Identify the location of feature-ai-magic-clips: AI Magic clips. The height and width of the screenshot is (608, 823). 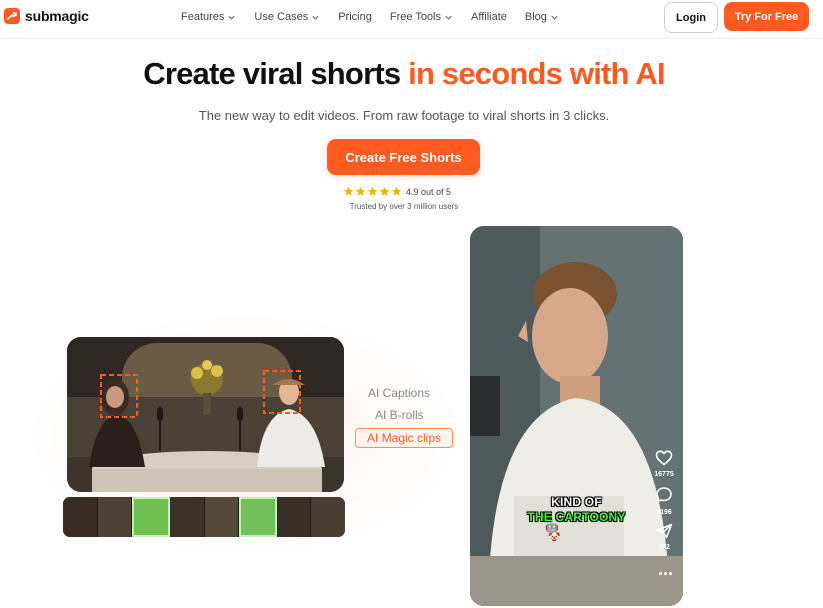
(404, 438).